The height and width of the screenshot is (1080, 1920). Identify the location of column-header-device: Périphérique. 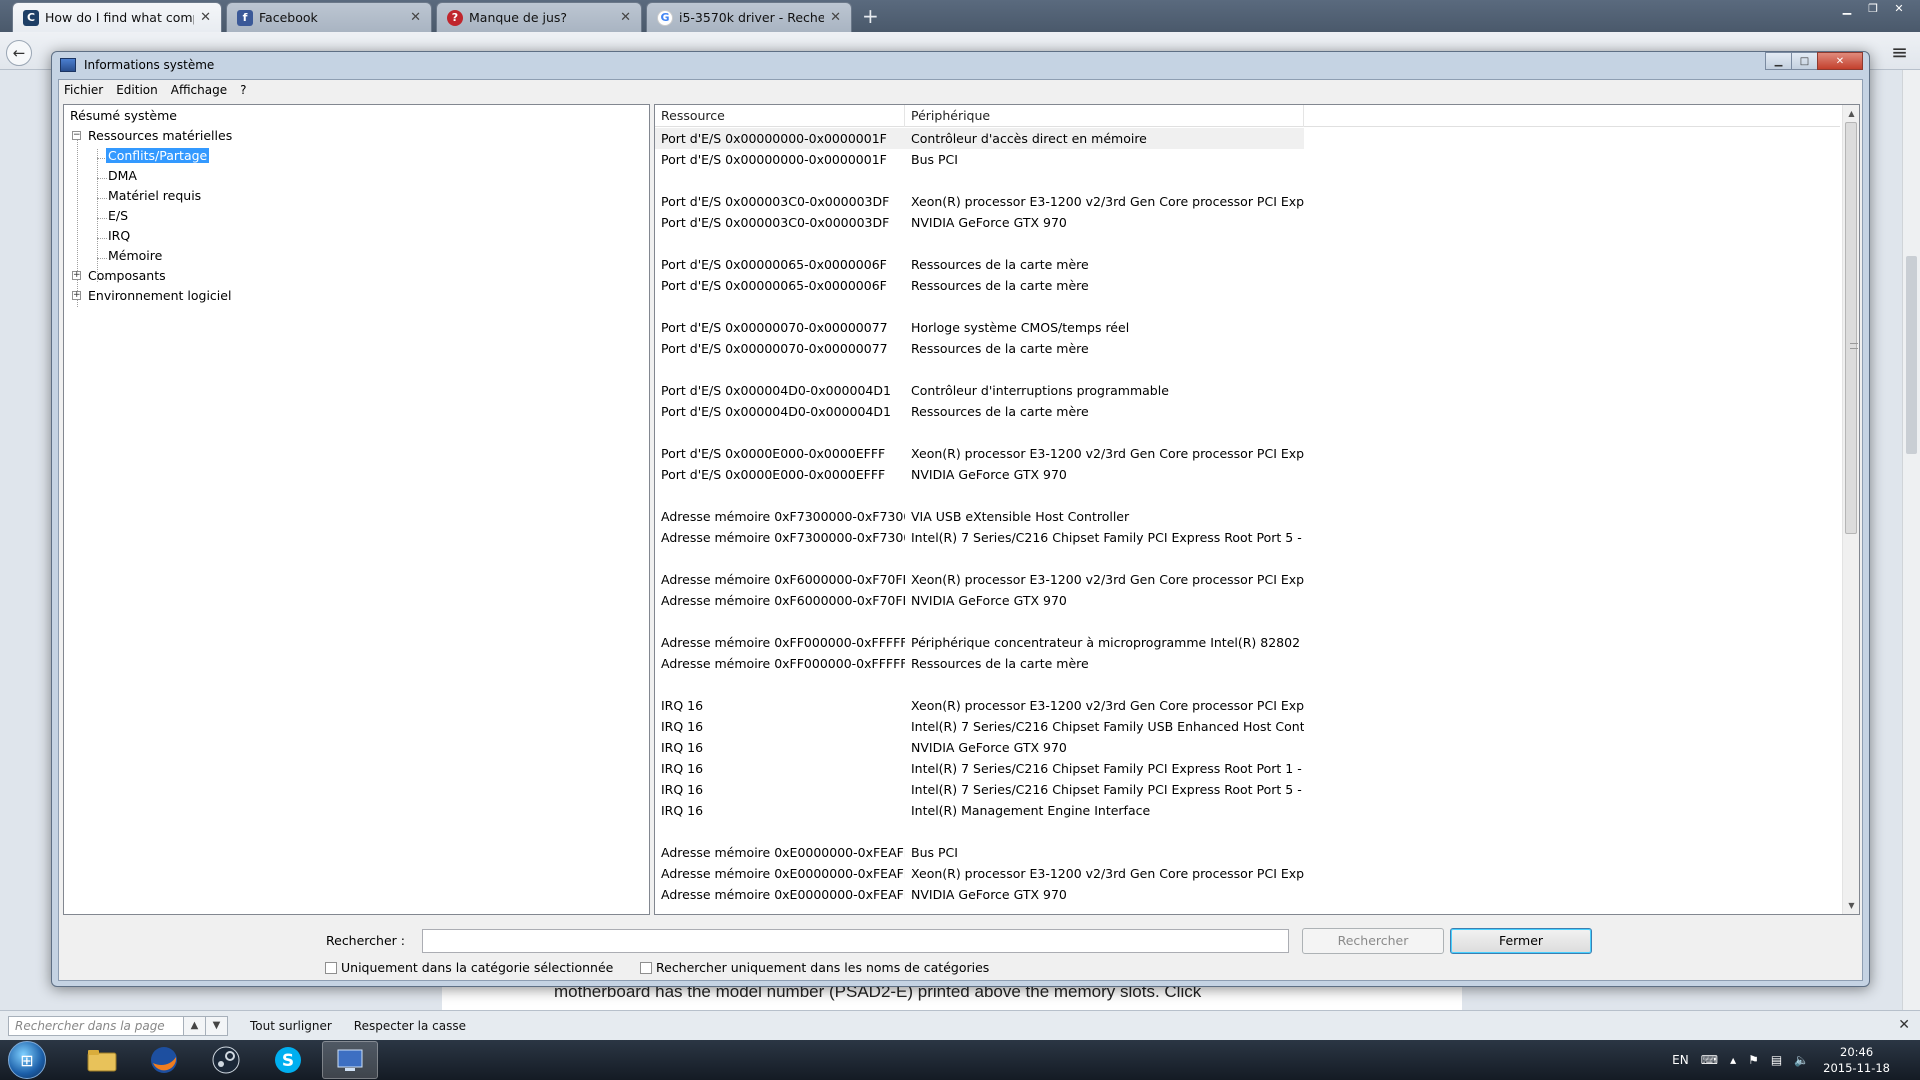
(1104, 116).